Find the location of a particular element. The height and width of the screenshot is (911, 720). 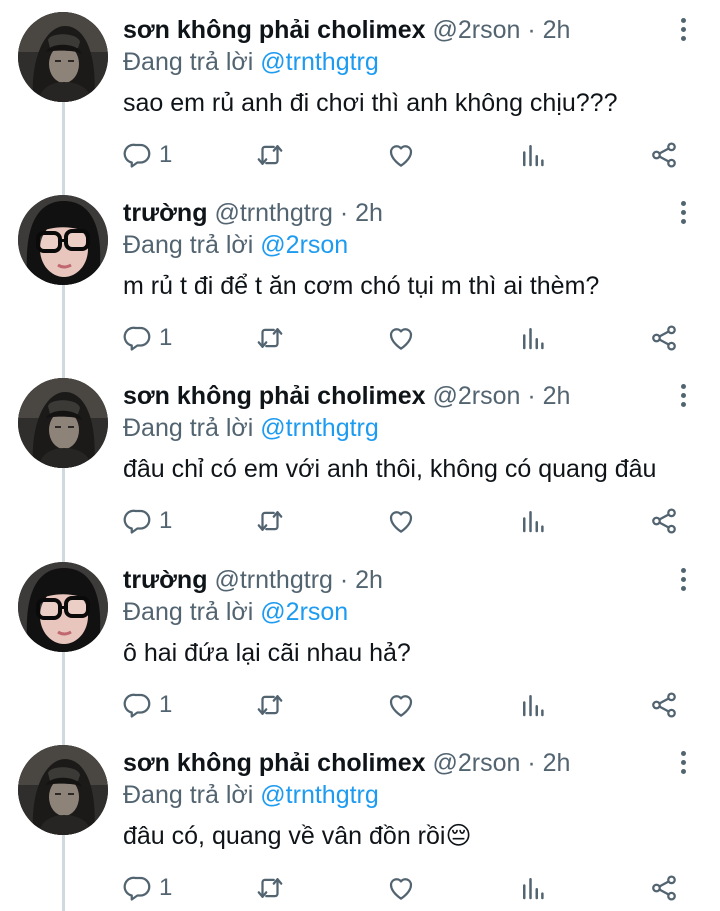

tweet-text: đâu có, quang về vân đồn rồi😔 is located at coordinates (297, 836).